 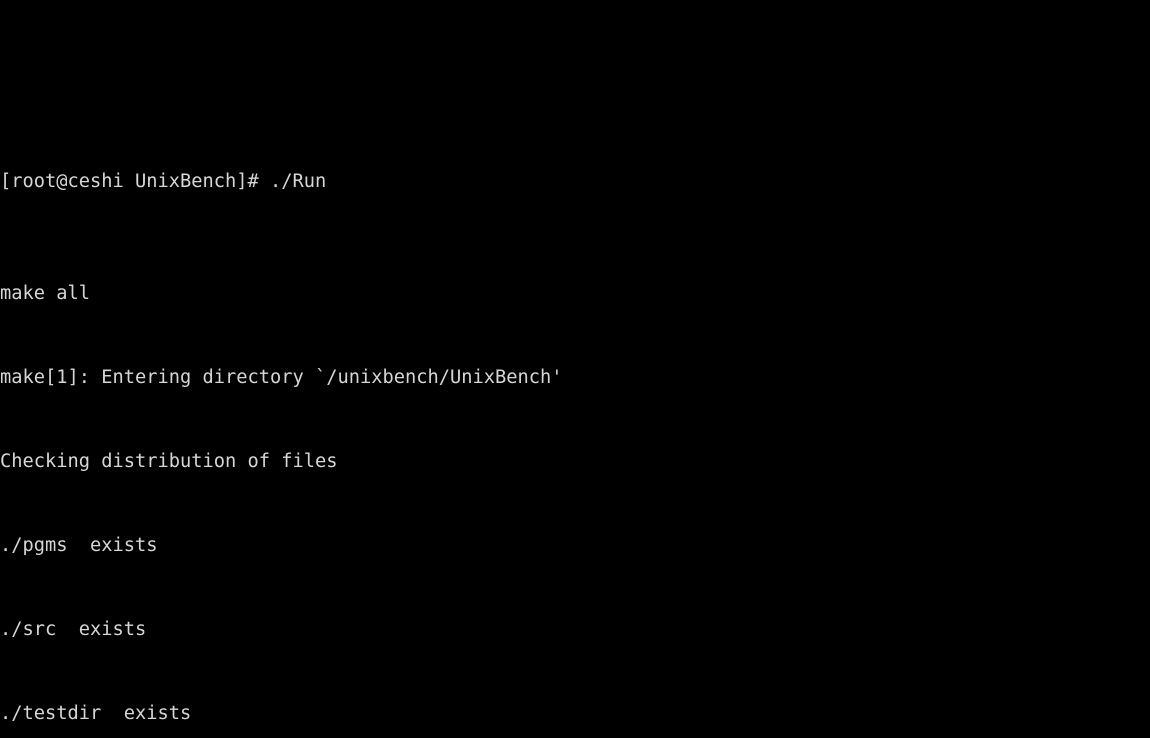 What do you see at coordinates (45, 293) in the screenshot?
I see `output-line-make-all: make all` at bounding box center [45, 293].